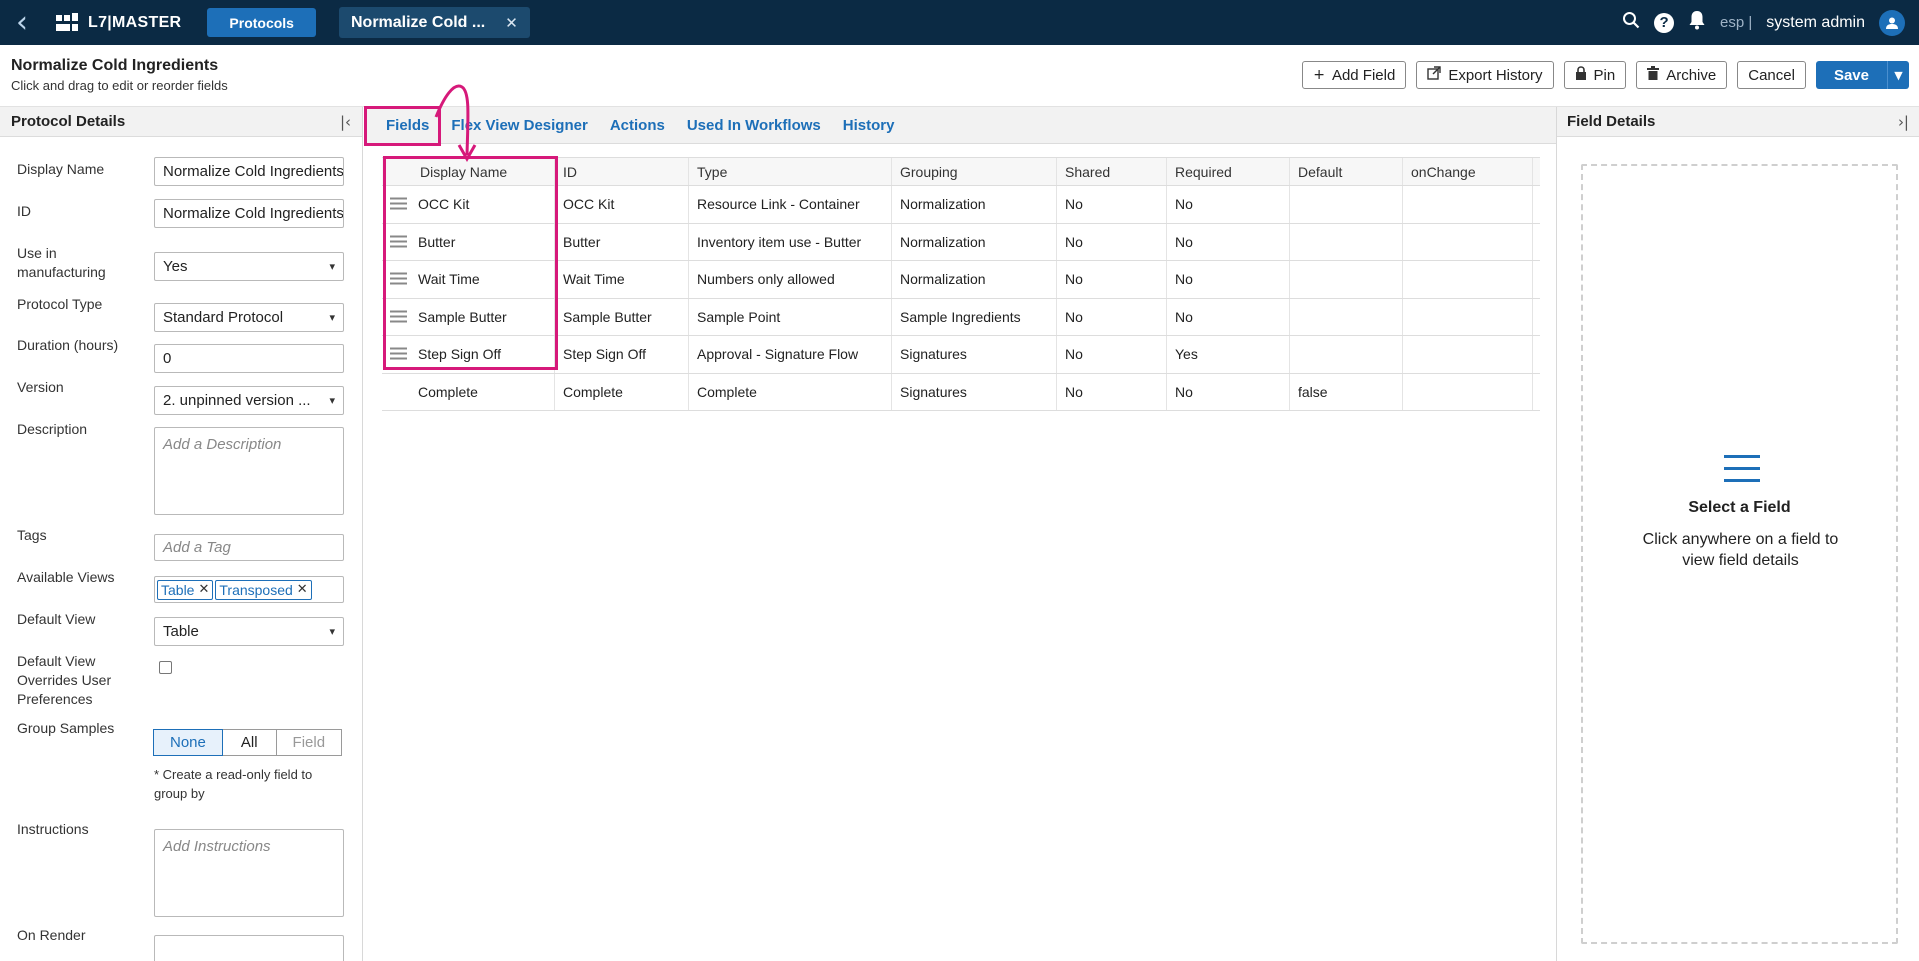 The height and width of the screenshot is (961, 1919). Describe the element at coordinates (263, 589) in the screenshot. I see `view-chip-transposed: Transposed ✕` at that location.